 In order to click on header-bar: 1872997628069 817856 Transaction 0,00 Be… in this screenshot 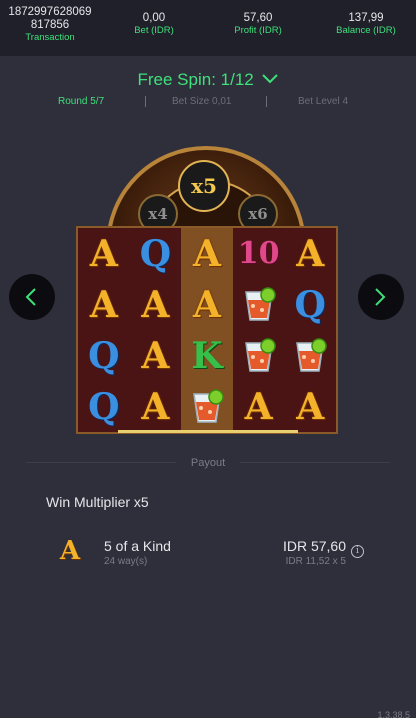, I will do `click(208, 28)`.